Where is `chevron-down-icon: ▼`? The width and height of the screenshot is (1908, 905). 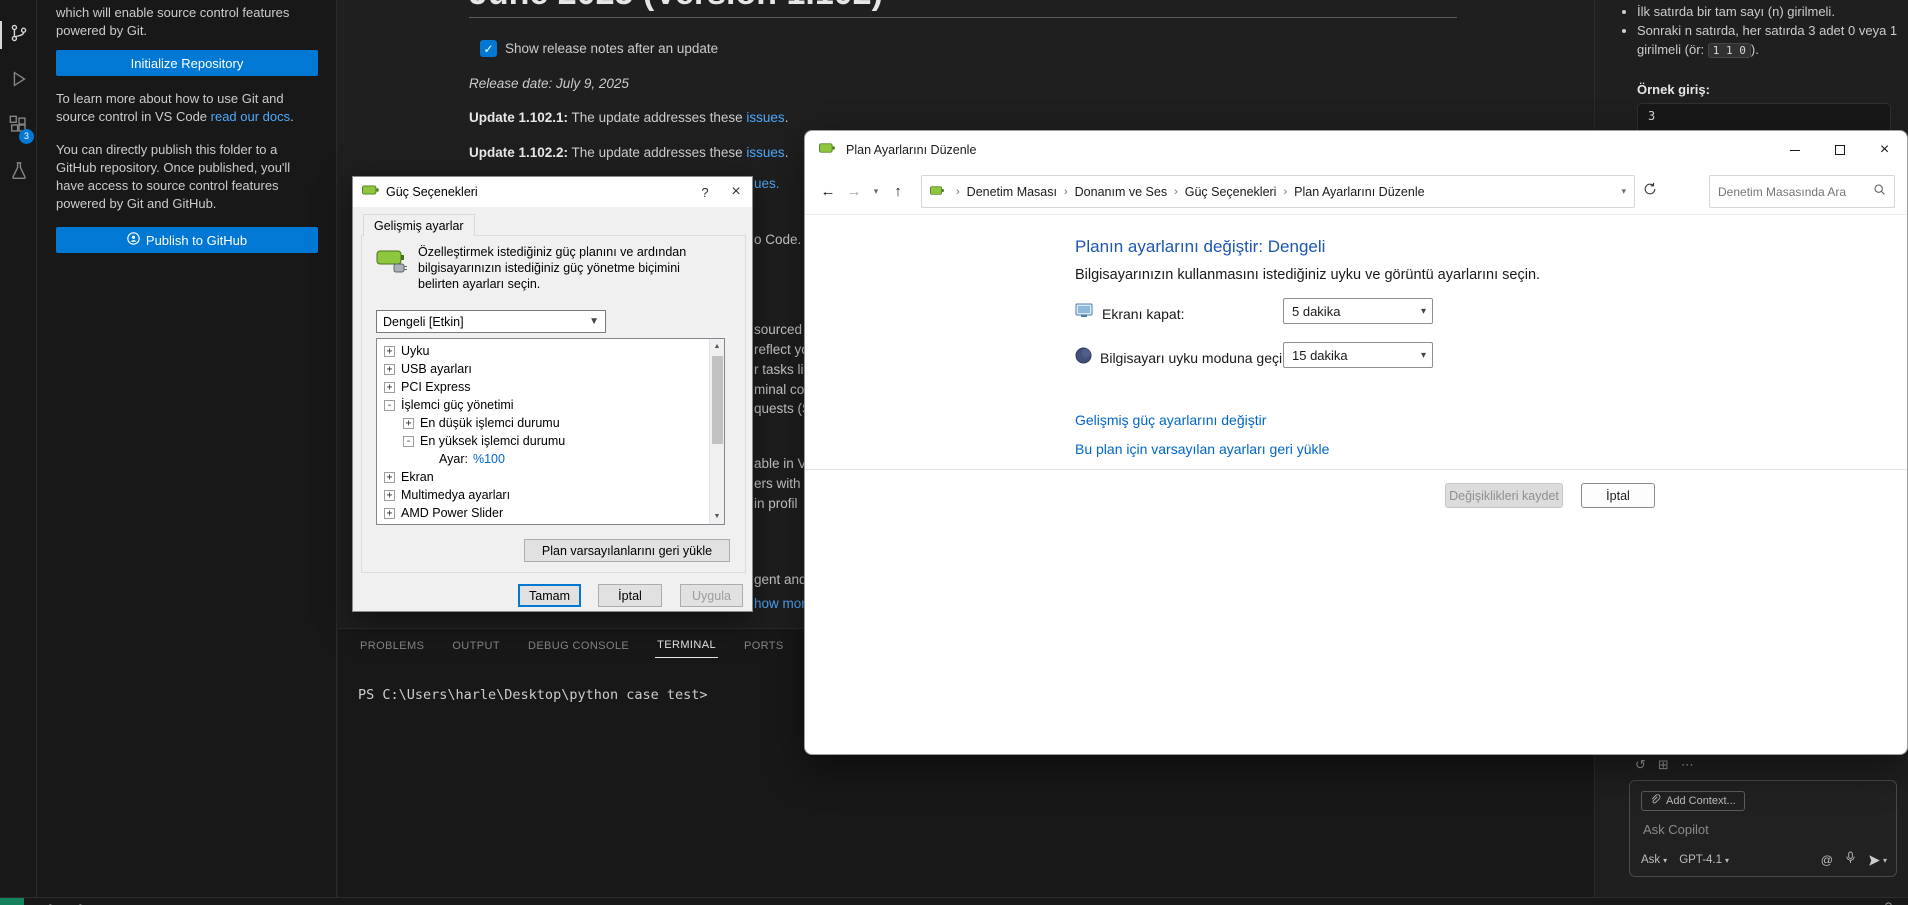 chevron-down-icon: ▼ is located at coordinates (594, 321).